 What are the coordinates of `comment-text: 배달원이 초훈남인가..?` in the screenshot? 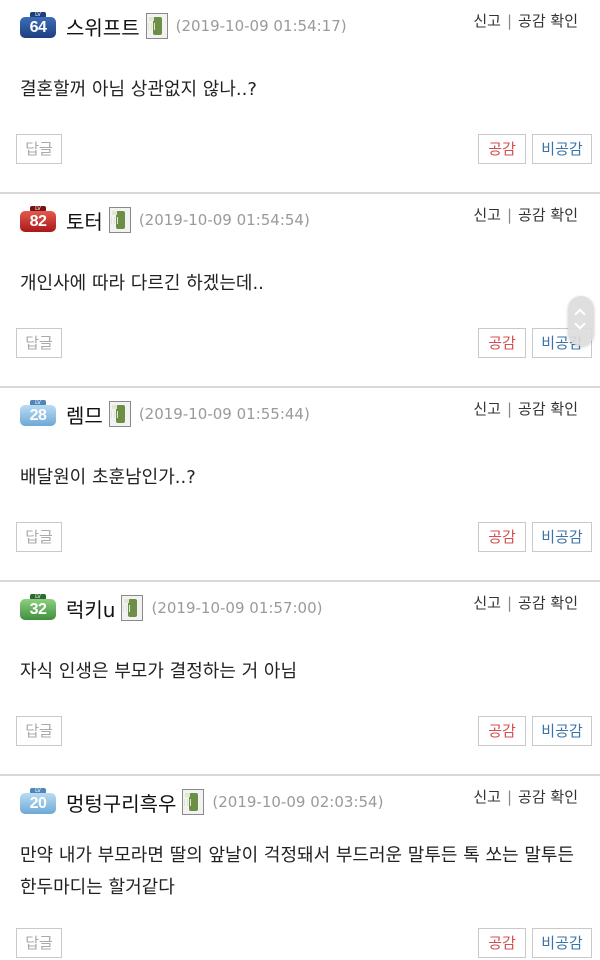 It's located at (108, 477).